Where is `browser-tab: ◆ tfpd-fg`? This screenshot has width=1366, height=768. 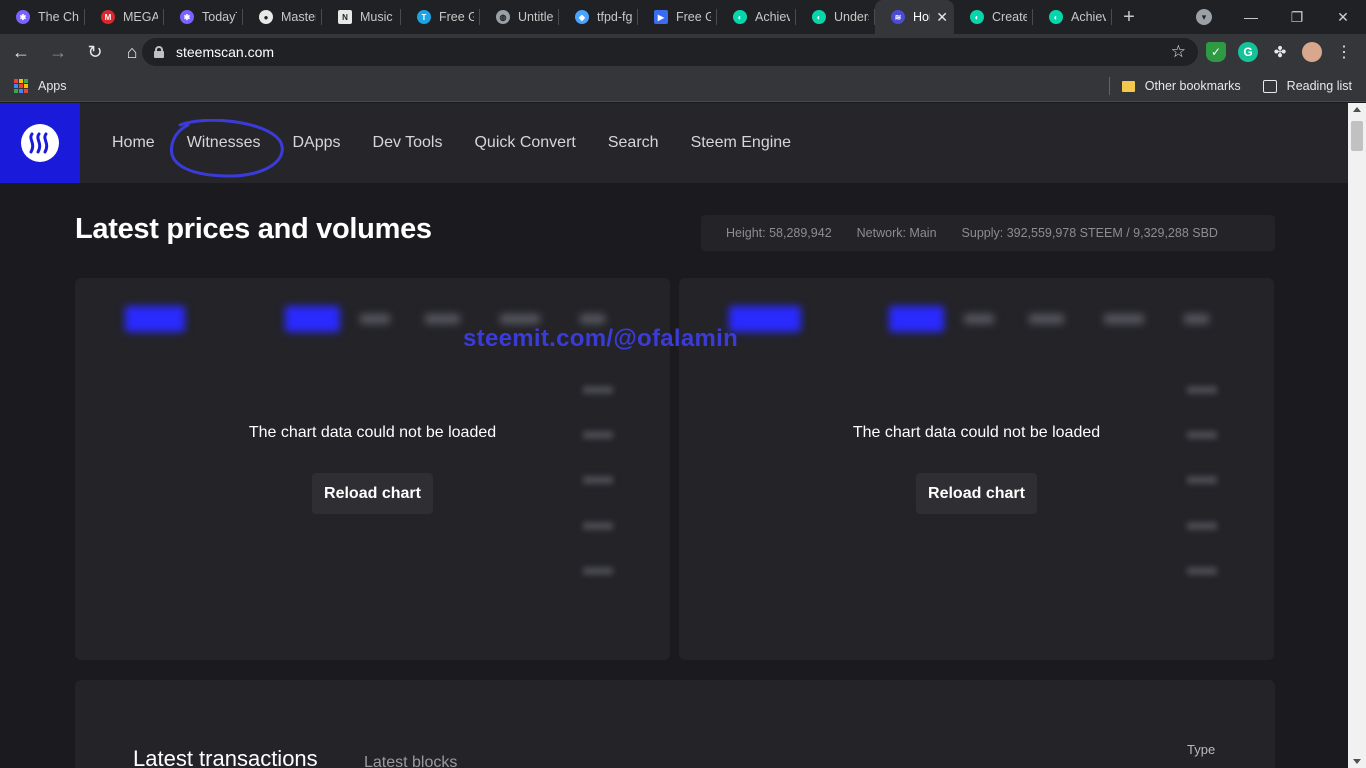 browser-tab: ◆ tfpd-fg is located at coordinates (598, 17).